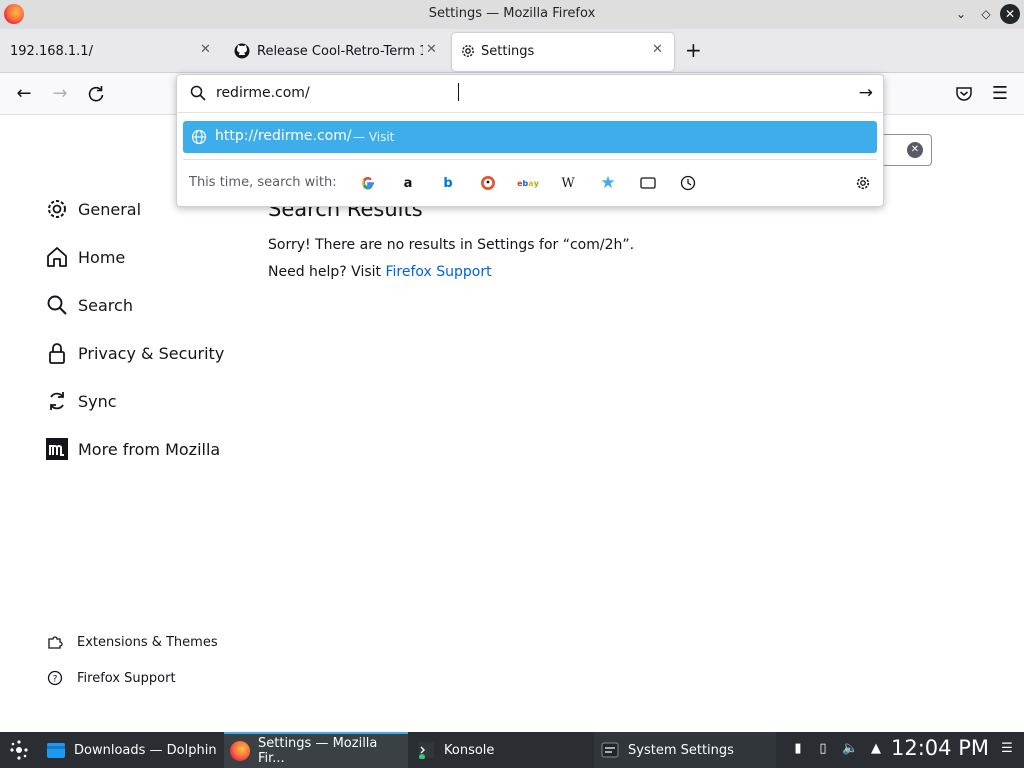 The width and height of the screenshot is (1024, 768). What do you see at coordinates (145, 750) in the screenshot?
I see `task-label: Downloads — Dolphin` at bounding box center [145, 750].